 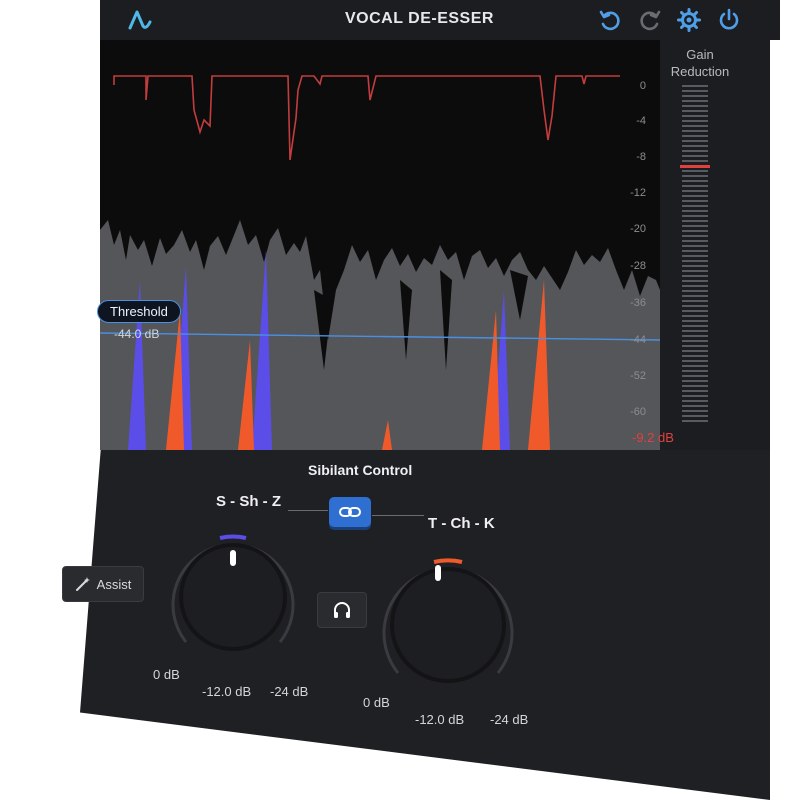 What do you see at coordinates (248, 501) in the screenshot?
I see `left-band-name: S - Sh - Z` at bounding box center [248, 501].